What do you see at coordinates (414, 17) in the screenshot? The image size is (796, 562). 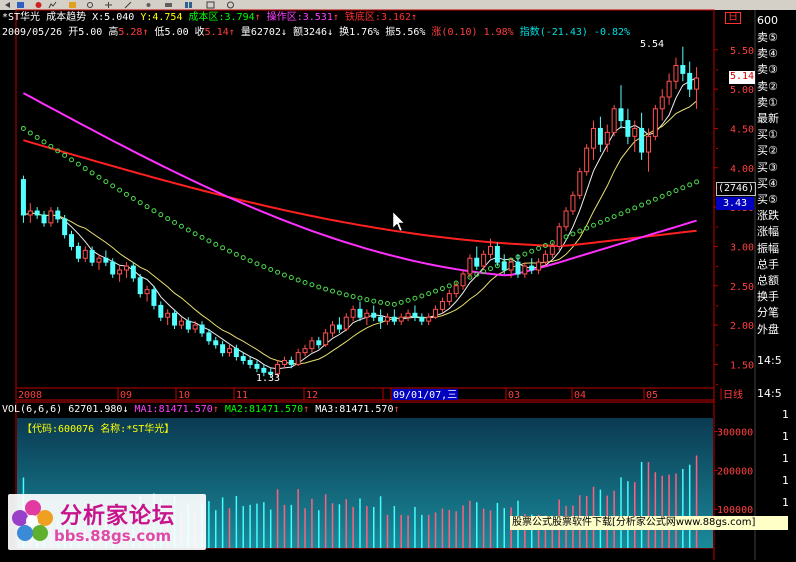 I see `iron-arrow: ↑` at bounding box center [414, 17].